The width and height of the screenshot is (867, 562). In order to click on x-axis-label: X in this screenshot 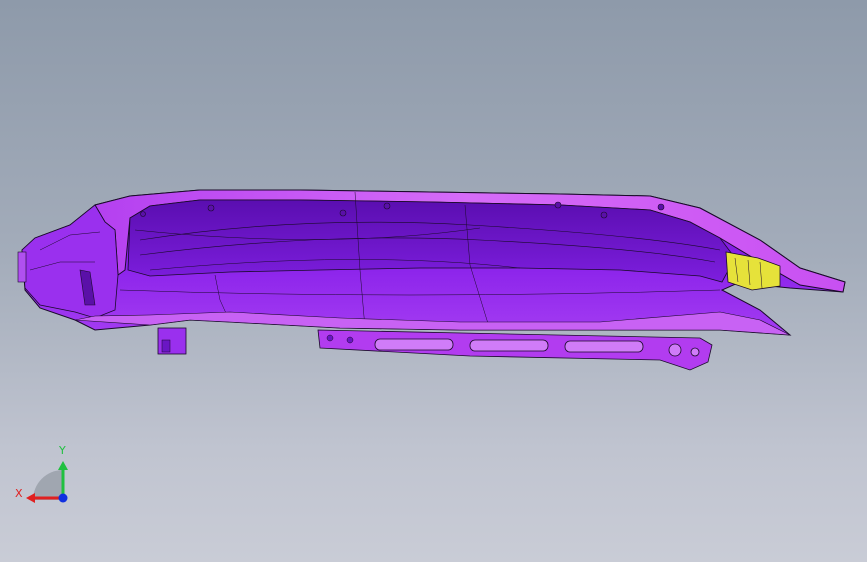, I will do `click(19, 493)`.